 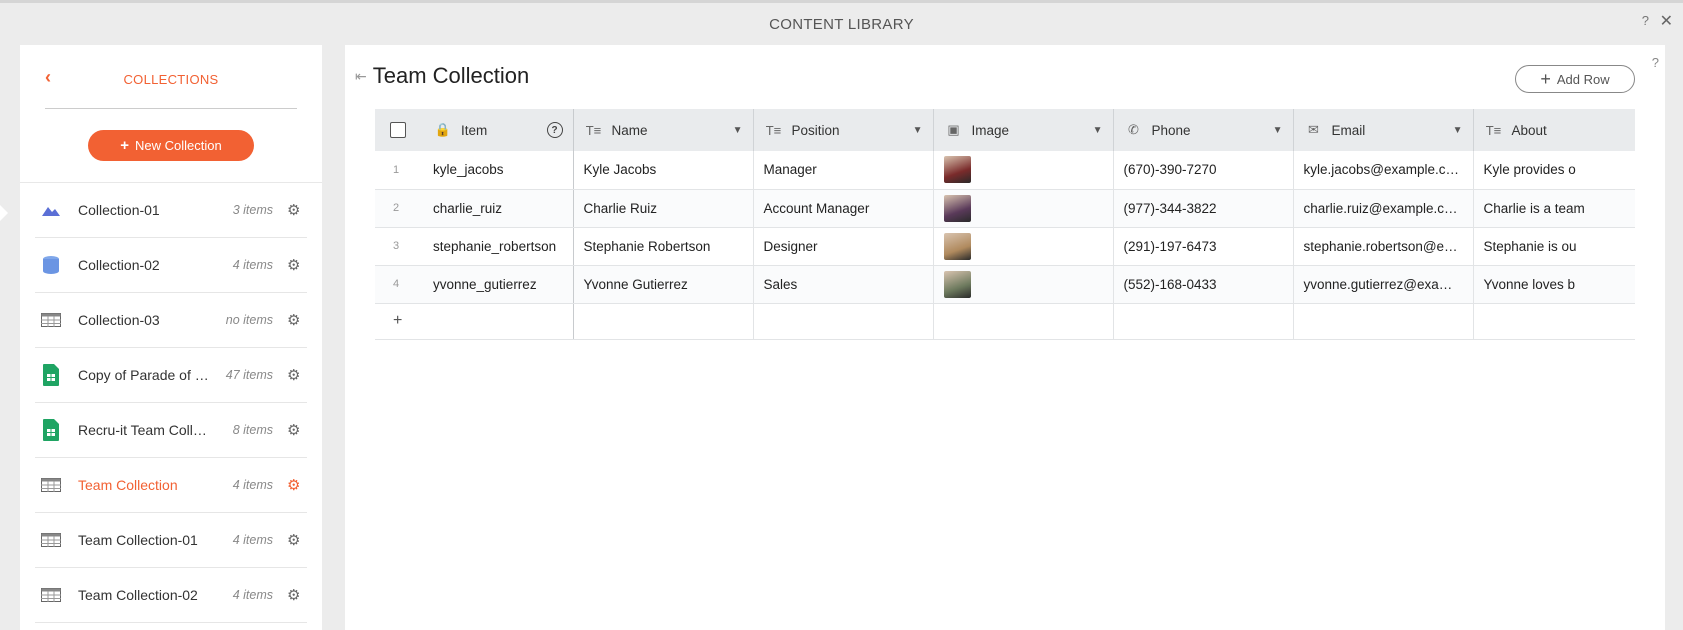 What do you see at coordinates (843, 246) in the screenshot?
I see `cell-position: Designer` at bounding box center [843, 246].